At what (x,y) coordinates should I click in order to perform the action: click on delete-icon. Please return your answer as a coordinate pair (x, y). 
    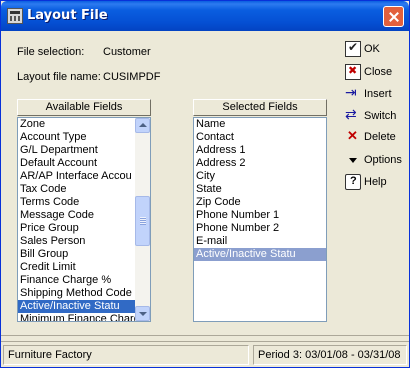
    Looking at the image, I should click on (353, 136).